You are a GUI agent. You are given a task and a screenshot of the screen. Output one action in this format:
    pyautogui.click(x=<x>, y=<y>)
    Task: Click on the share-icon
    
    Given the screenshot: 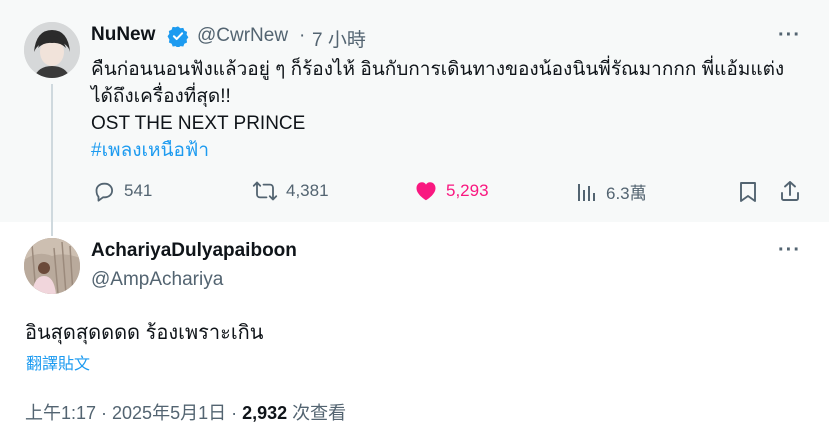 What is the action you would take?
    pyautogui.click(x=790, y=191)
    